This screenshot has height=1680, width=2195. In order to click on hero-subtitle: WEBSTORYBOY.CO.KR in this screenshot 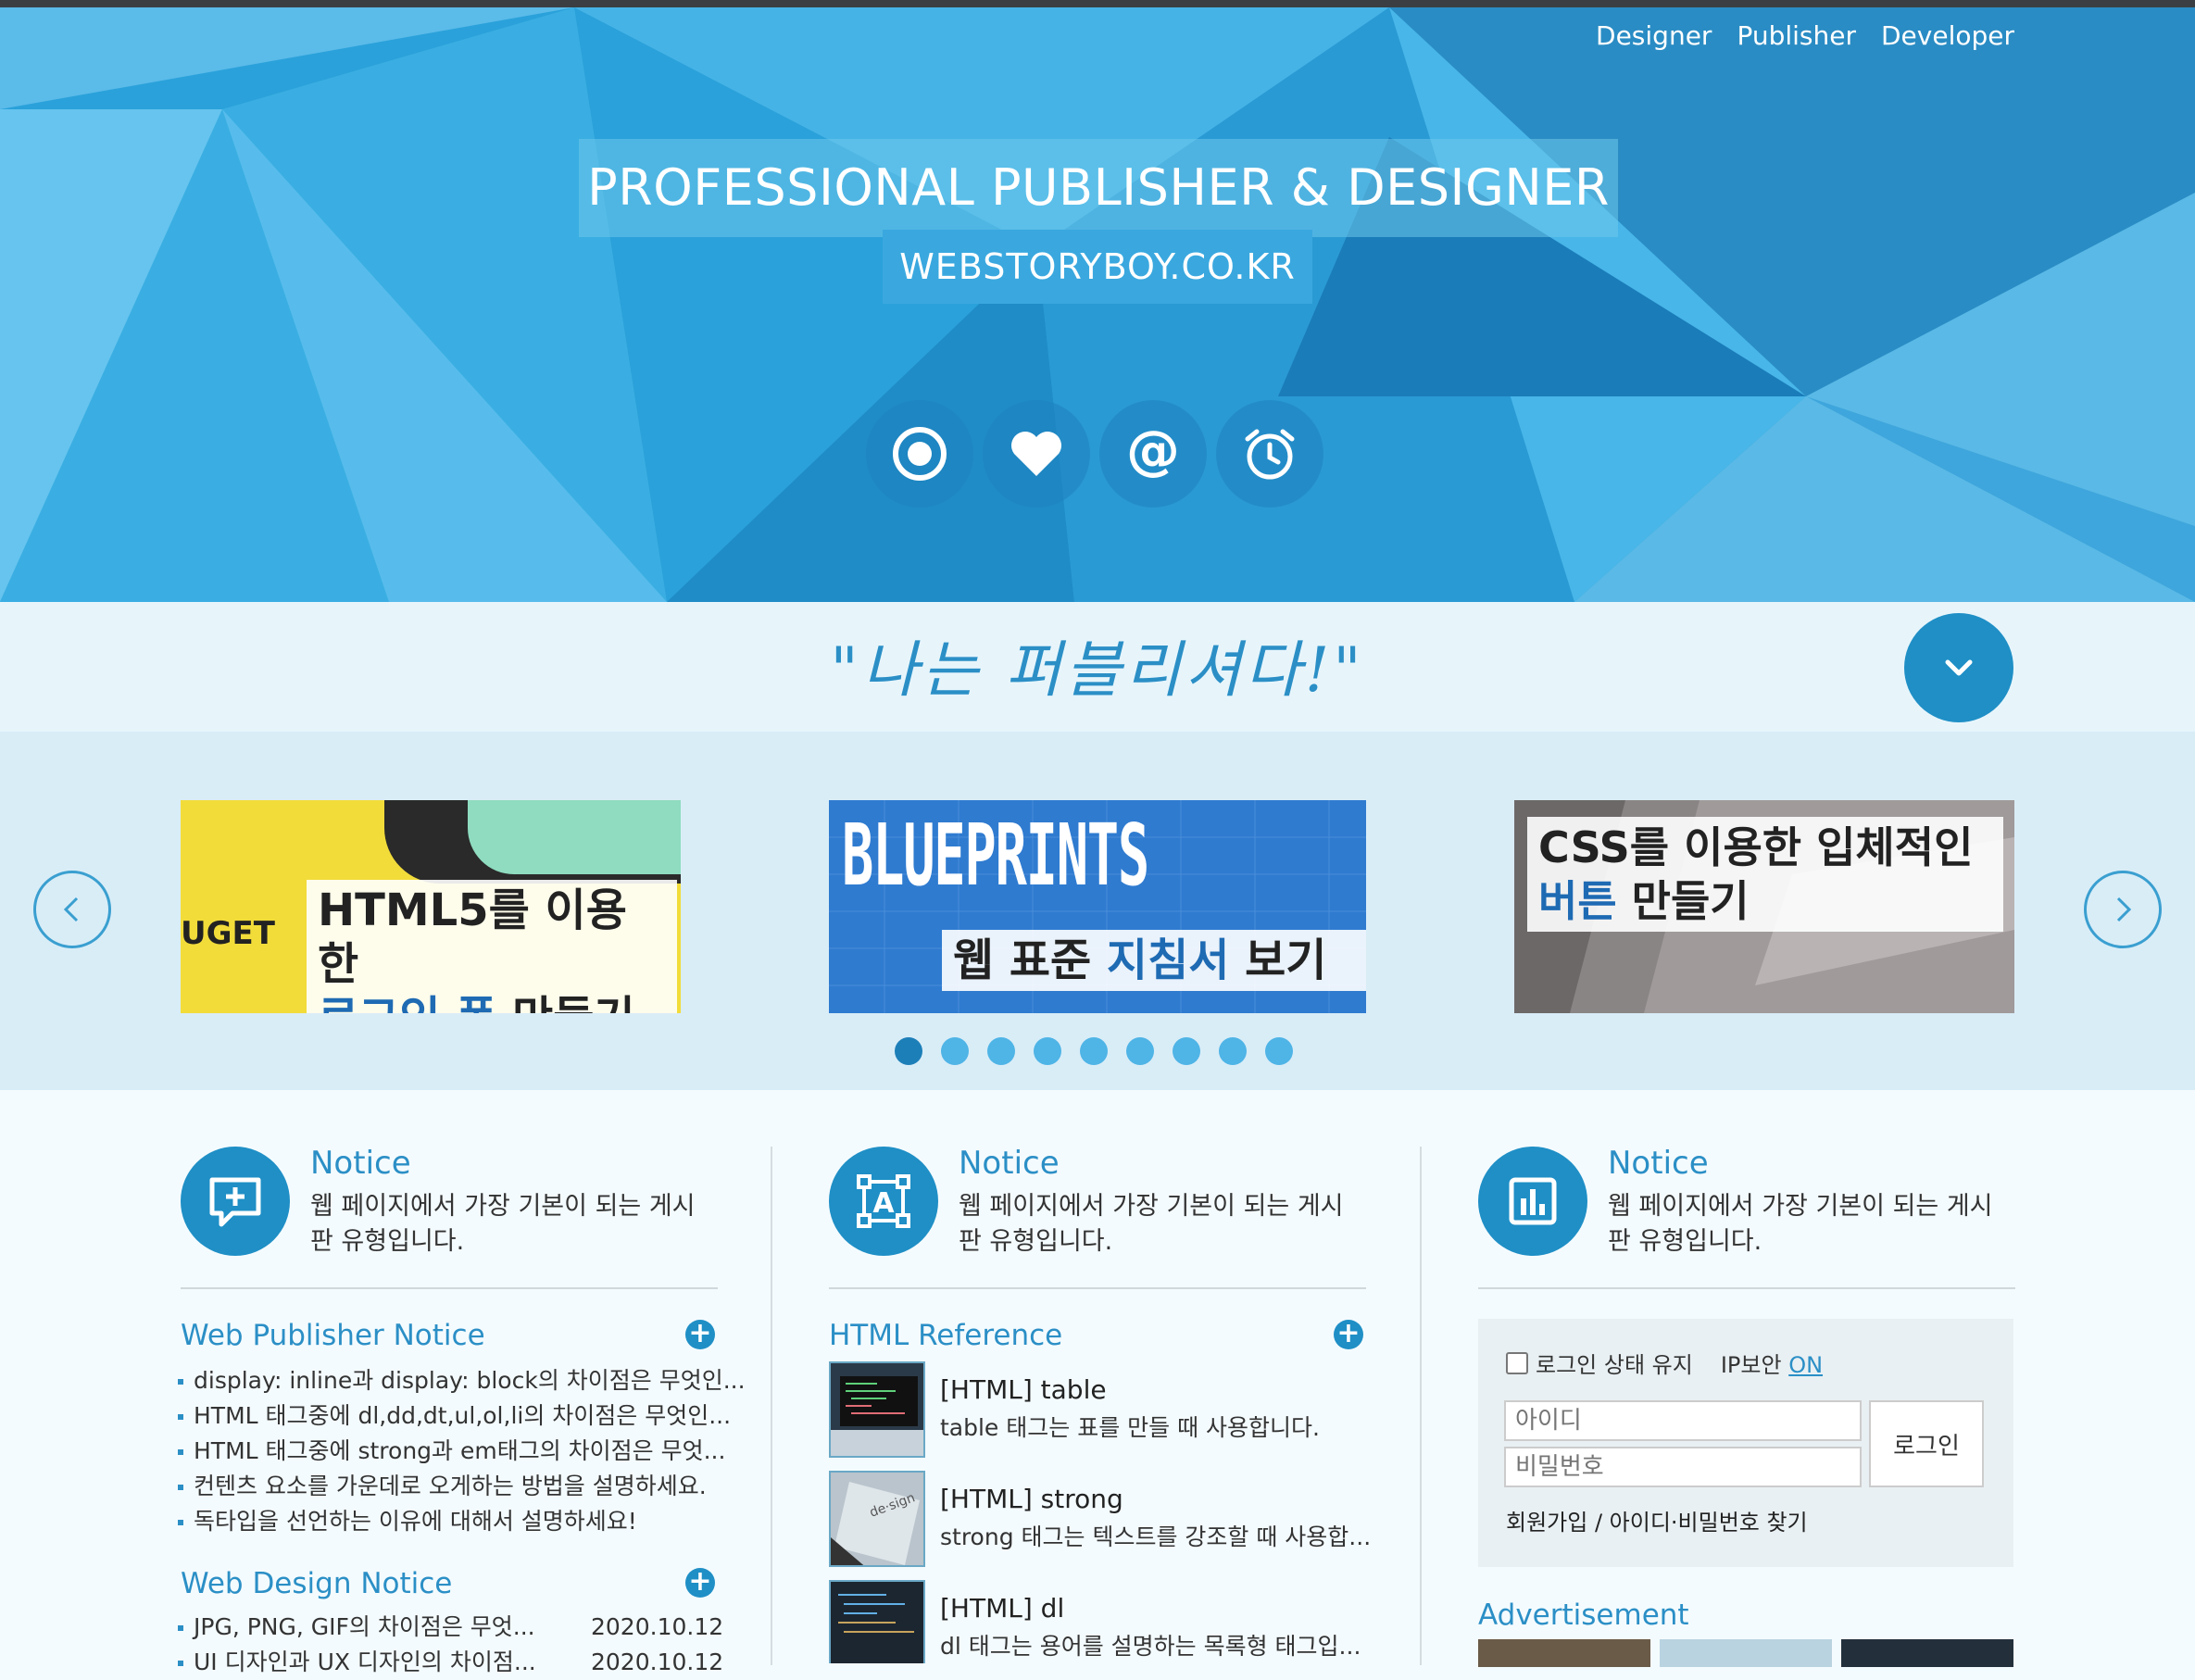, I will do `click(1097, 267)`.